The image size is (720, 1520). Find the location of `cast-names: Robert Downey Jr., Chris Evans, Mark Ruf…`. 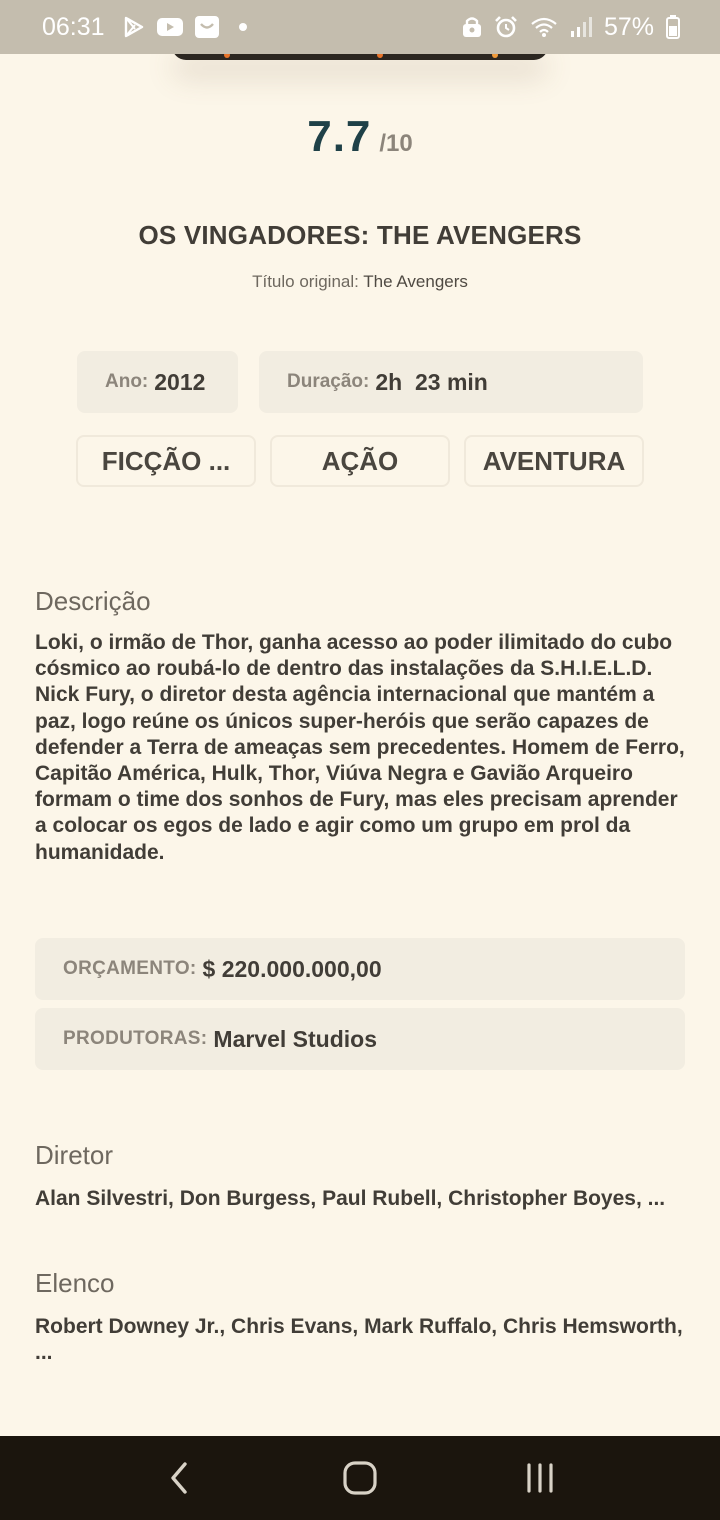

cast-names: Robert Downey Jr., Chris Evans, Mark Ruf… is located at coordinates (359, 1340).